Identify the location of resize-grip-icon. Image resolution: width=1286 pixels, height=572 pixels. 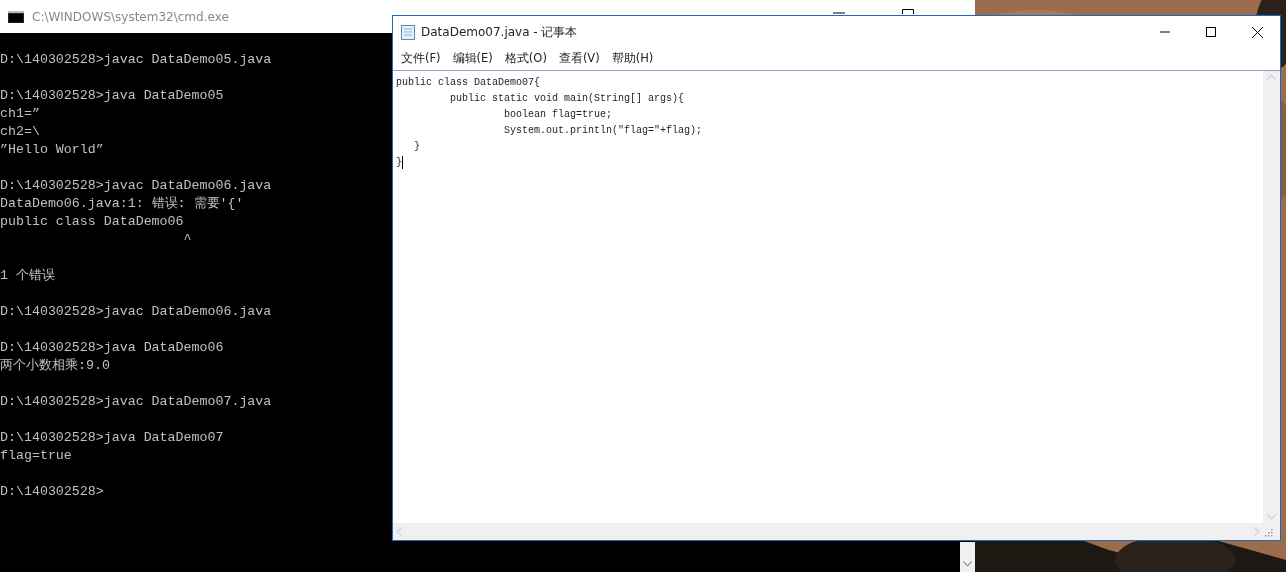
(1268, 531).